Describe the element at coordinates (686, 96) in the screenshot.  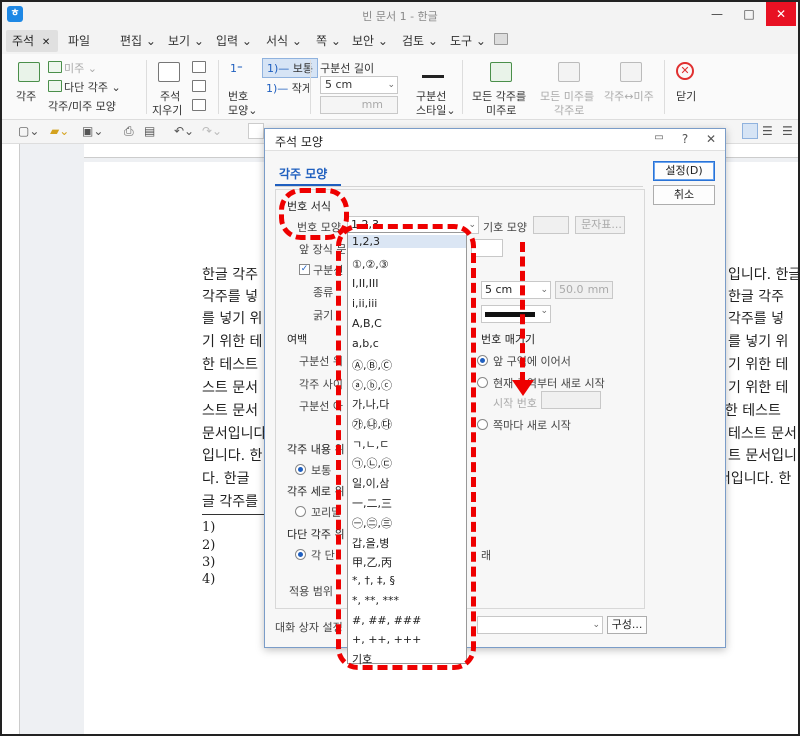
I see `close-ribbon-button: 닫기` at that location.